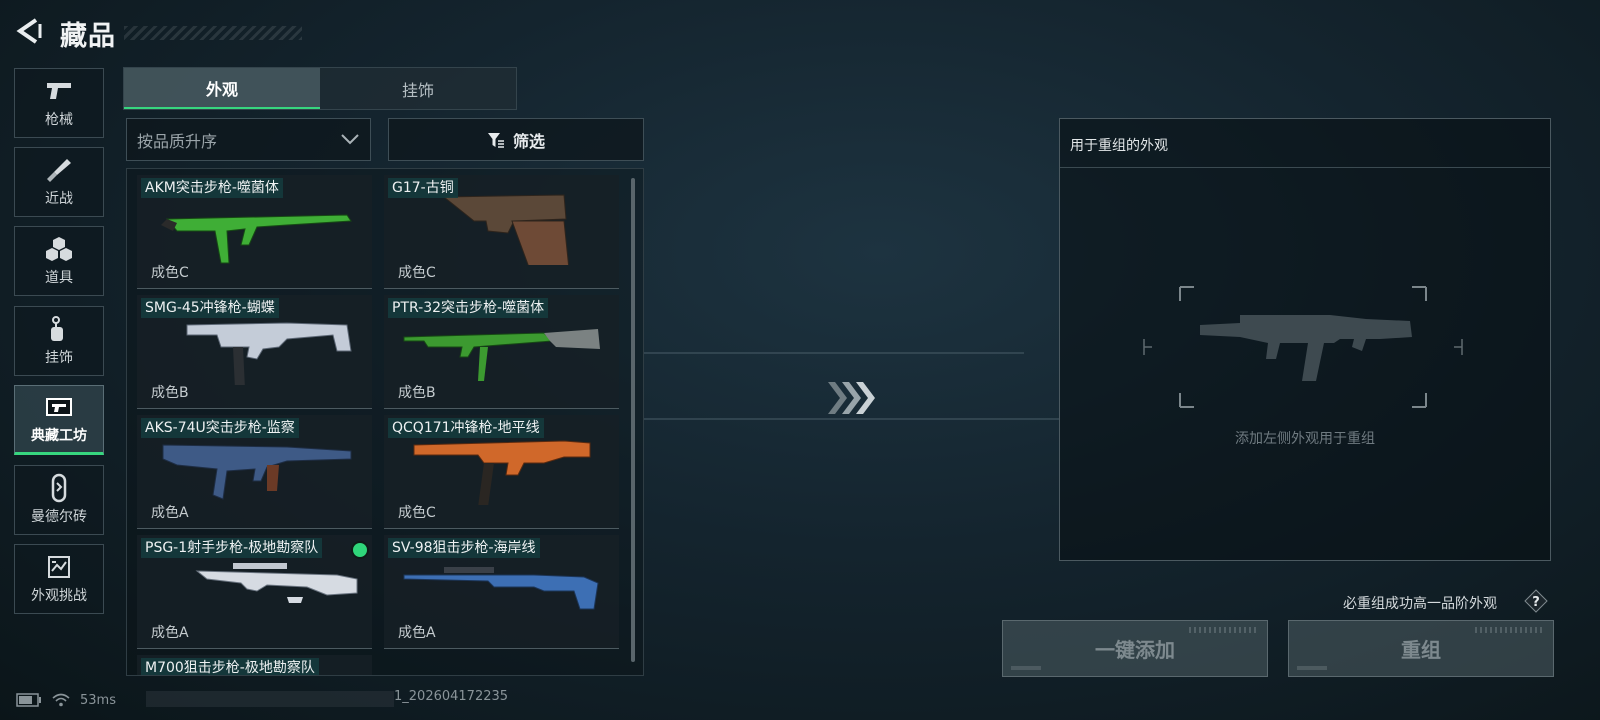  I want to click on skin-name: PTR-32突击步枪-噬菌体, so click(468, 308).